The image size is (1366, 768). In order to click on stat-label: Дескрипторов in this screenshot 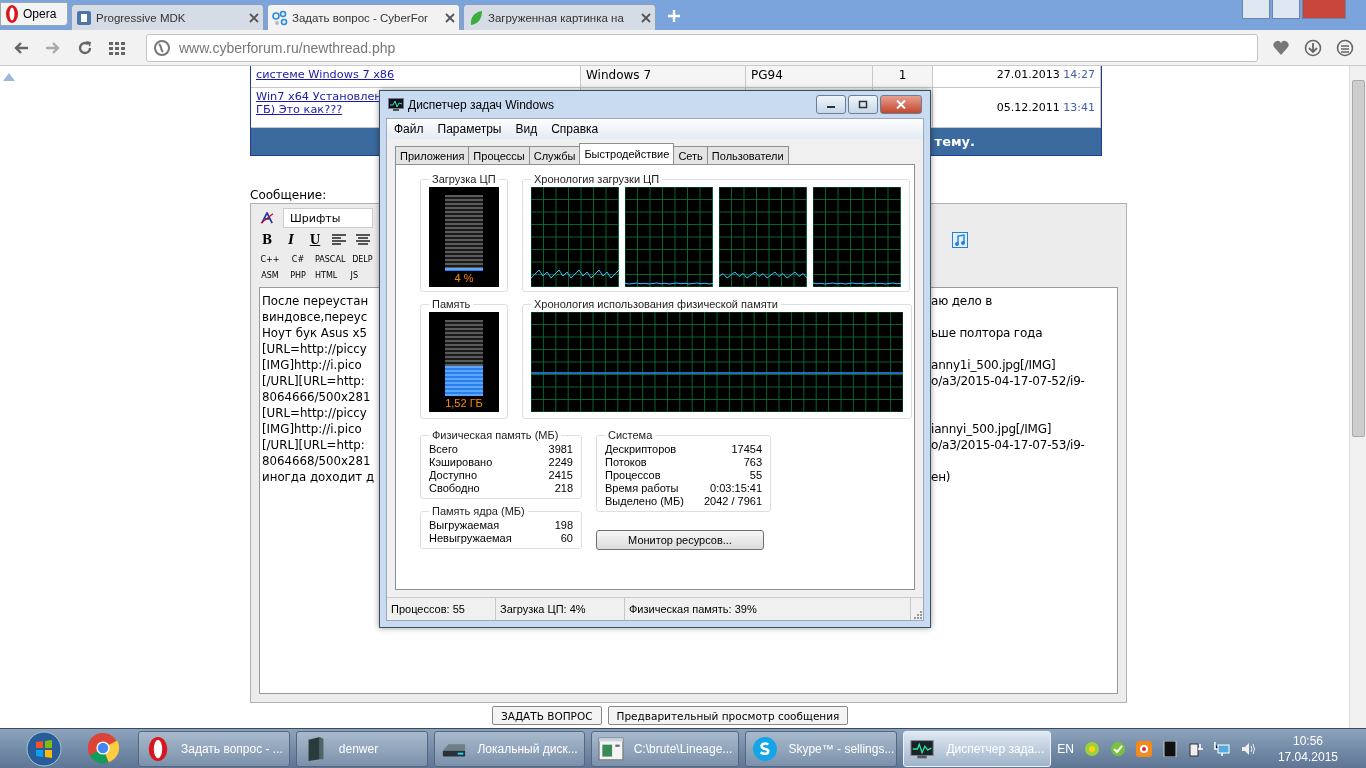, I will do `click(641, 449)`.